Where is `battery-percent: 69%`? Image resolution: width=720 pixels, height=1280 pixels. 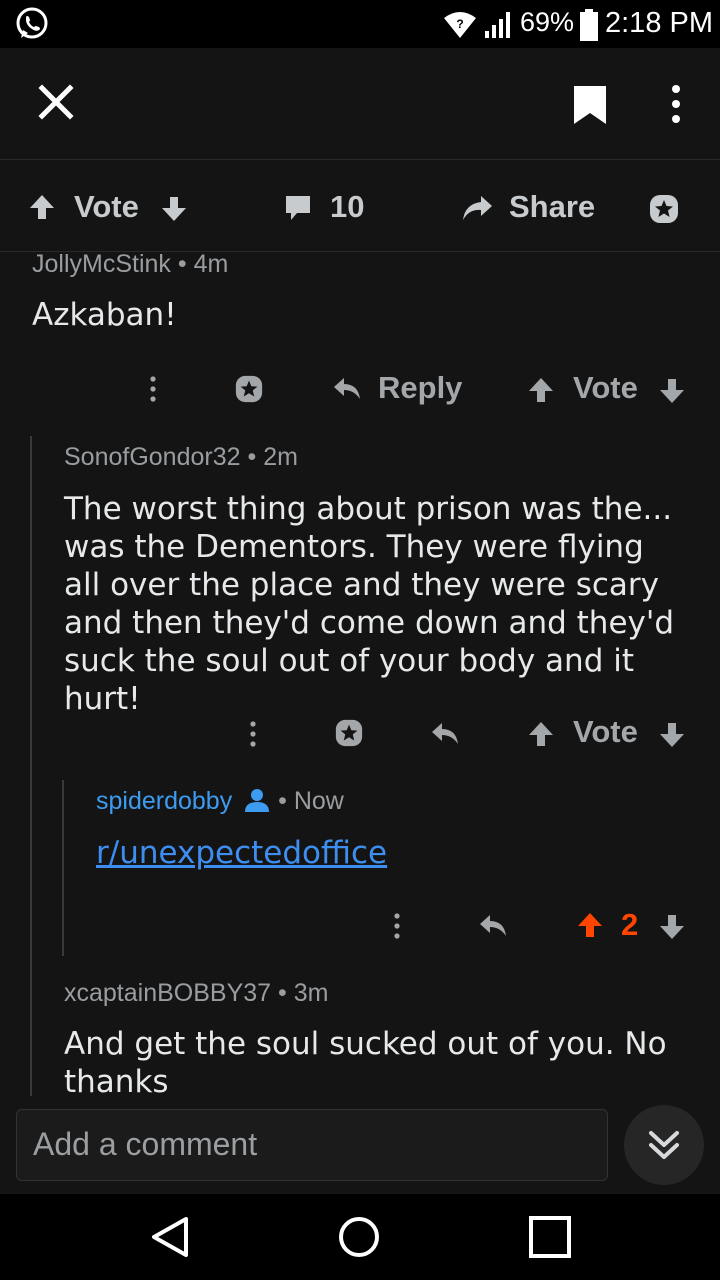 battery-percent: 69% is located at coordinates (547, 22).